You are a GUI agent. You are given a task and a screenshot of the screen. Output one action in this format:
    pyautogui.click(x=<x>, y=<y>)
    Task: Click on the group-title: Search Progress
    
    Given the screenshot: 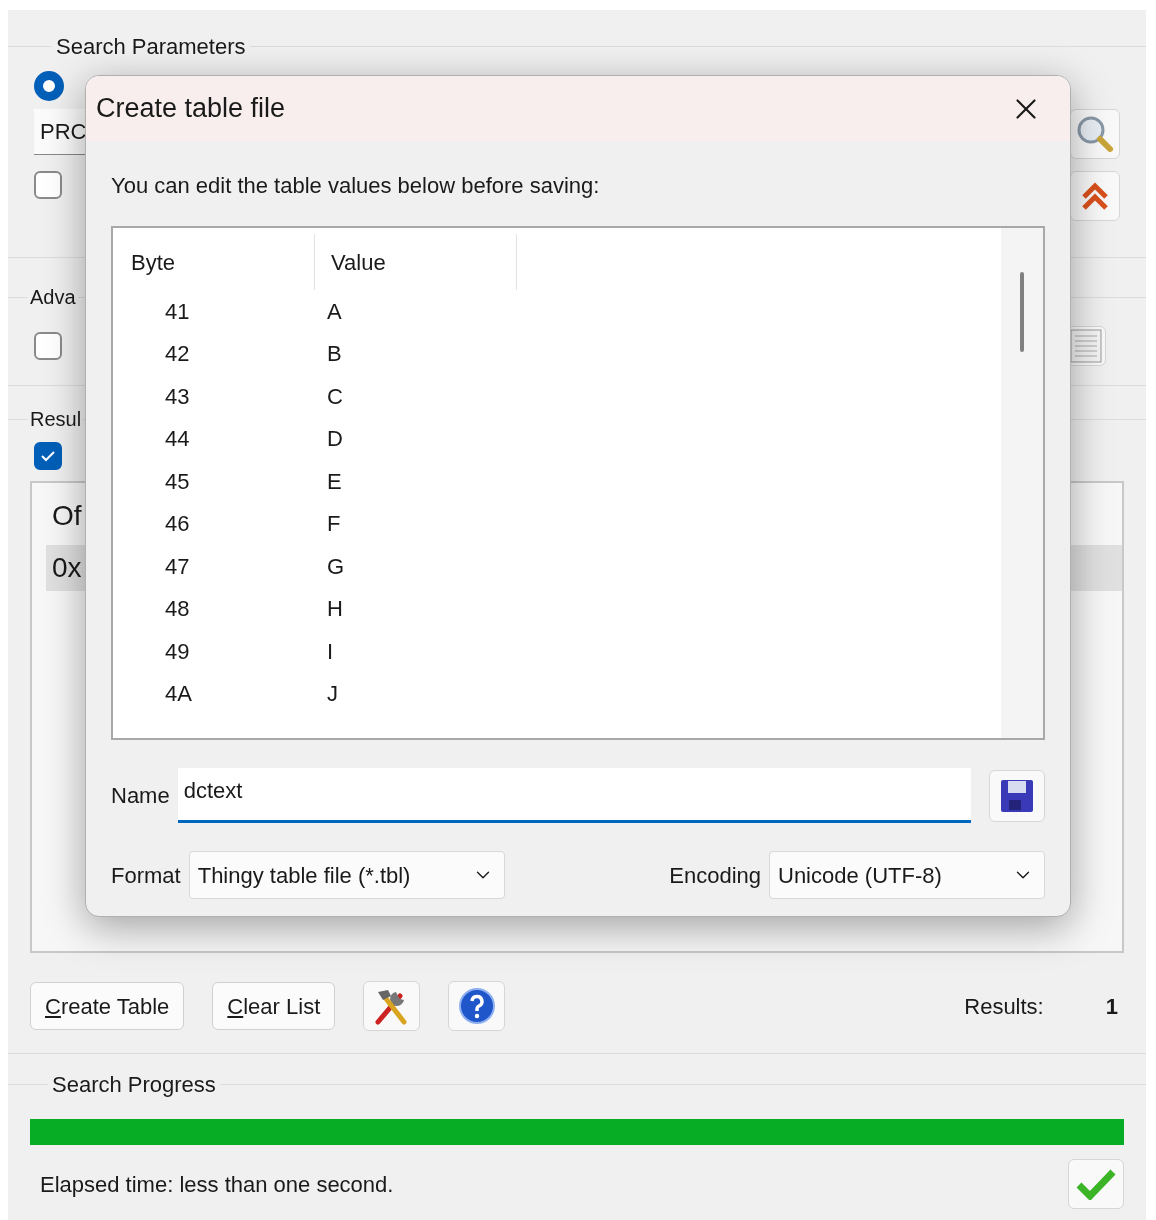 What is the action you would take?
    pyautogui.click(x=134, y=1085)
    